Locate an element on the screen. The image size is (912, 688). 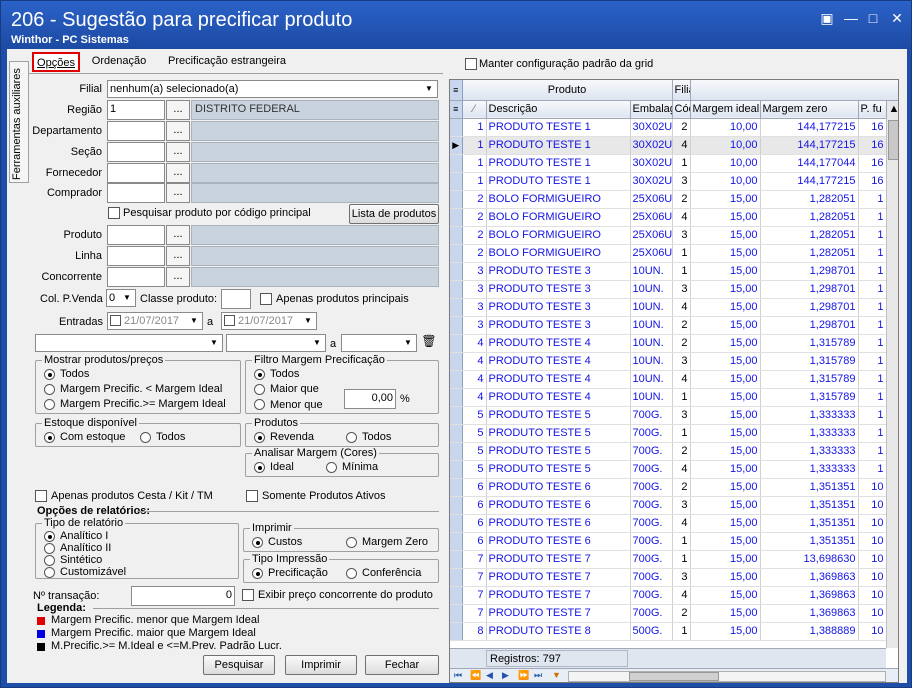
classe-produto-input is located at coordinates (236, 299).